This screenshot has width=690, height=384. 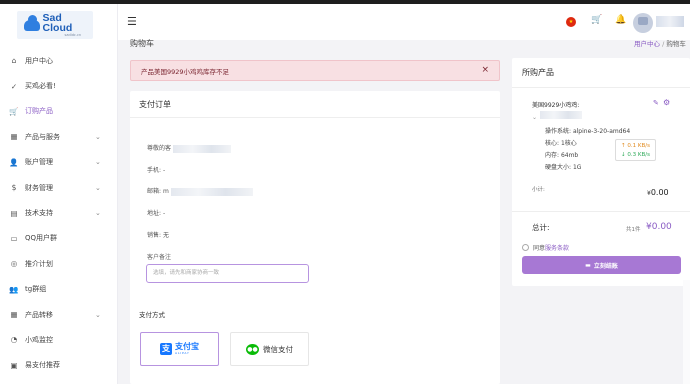 I want to click on phone-label: 手机:, so click(x=154, y=170).